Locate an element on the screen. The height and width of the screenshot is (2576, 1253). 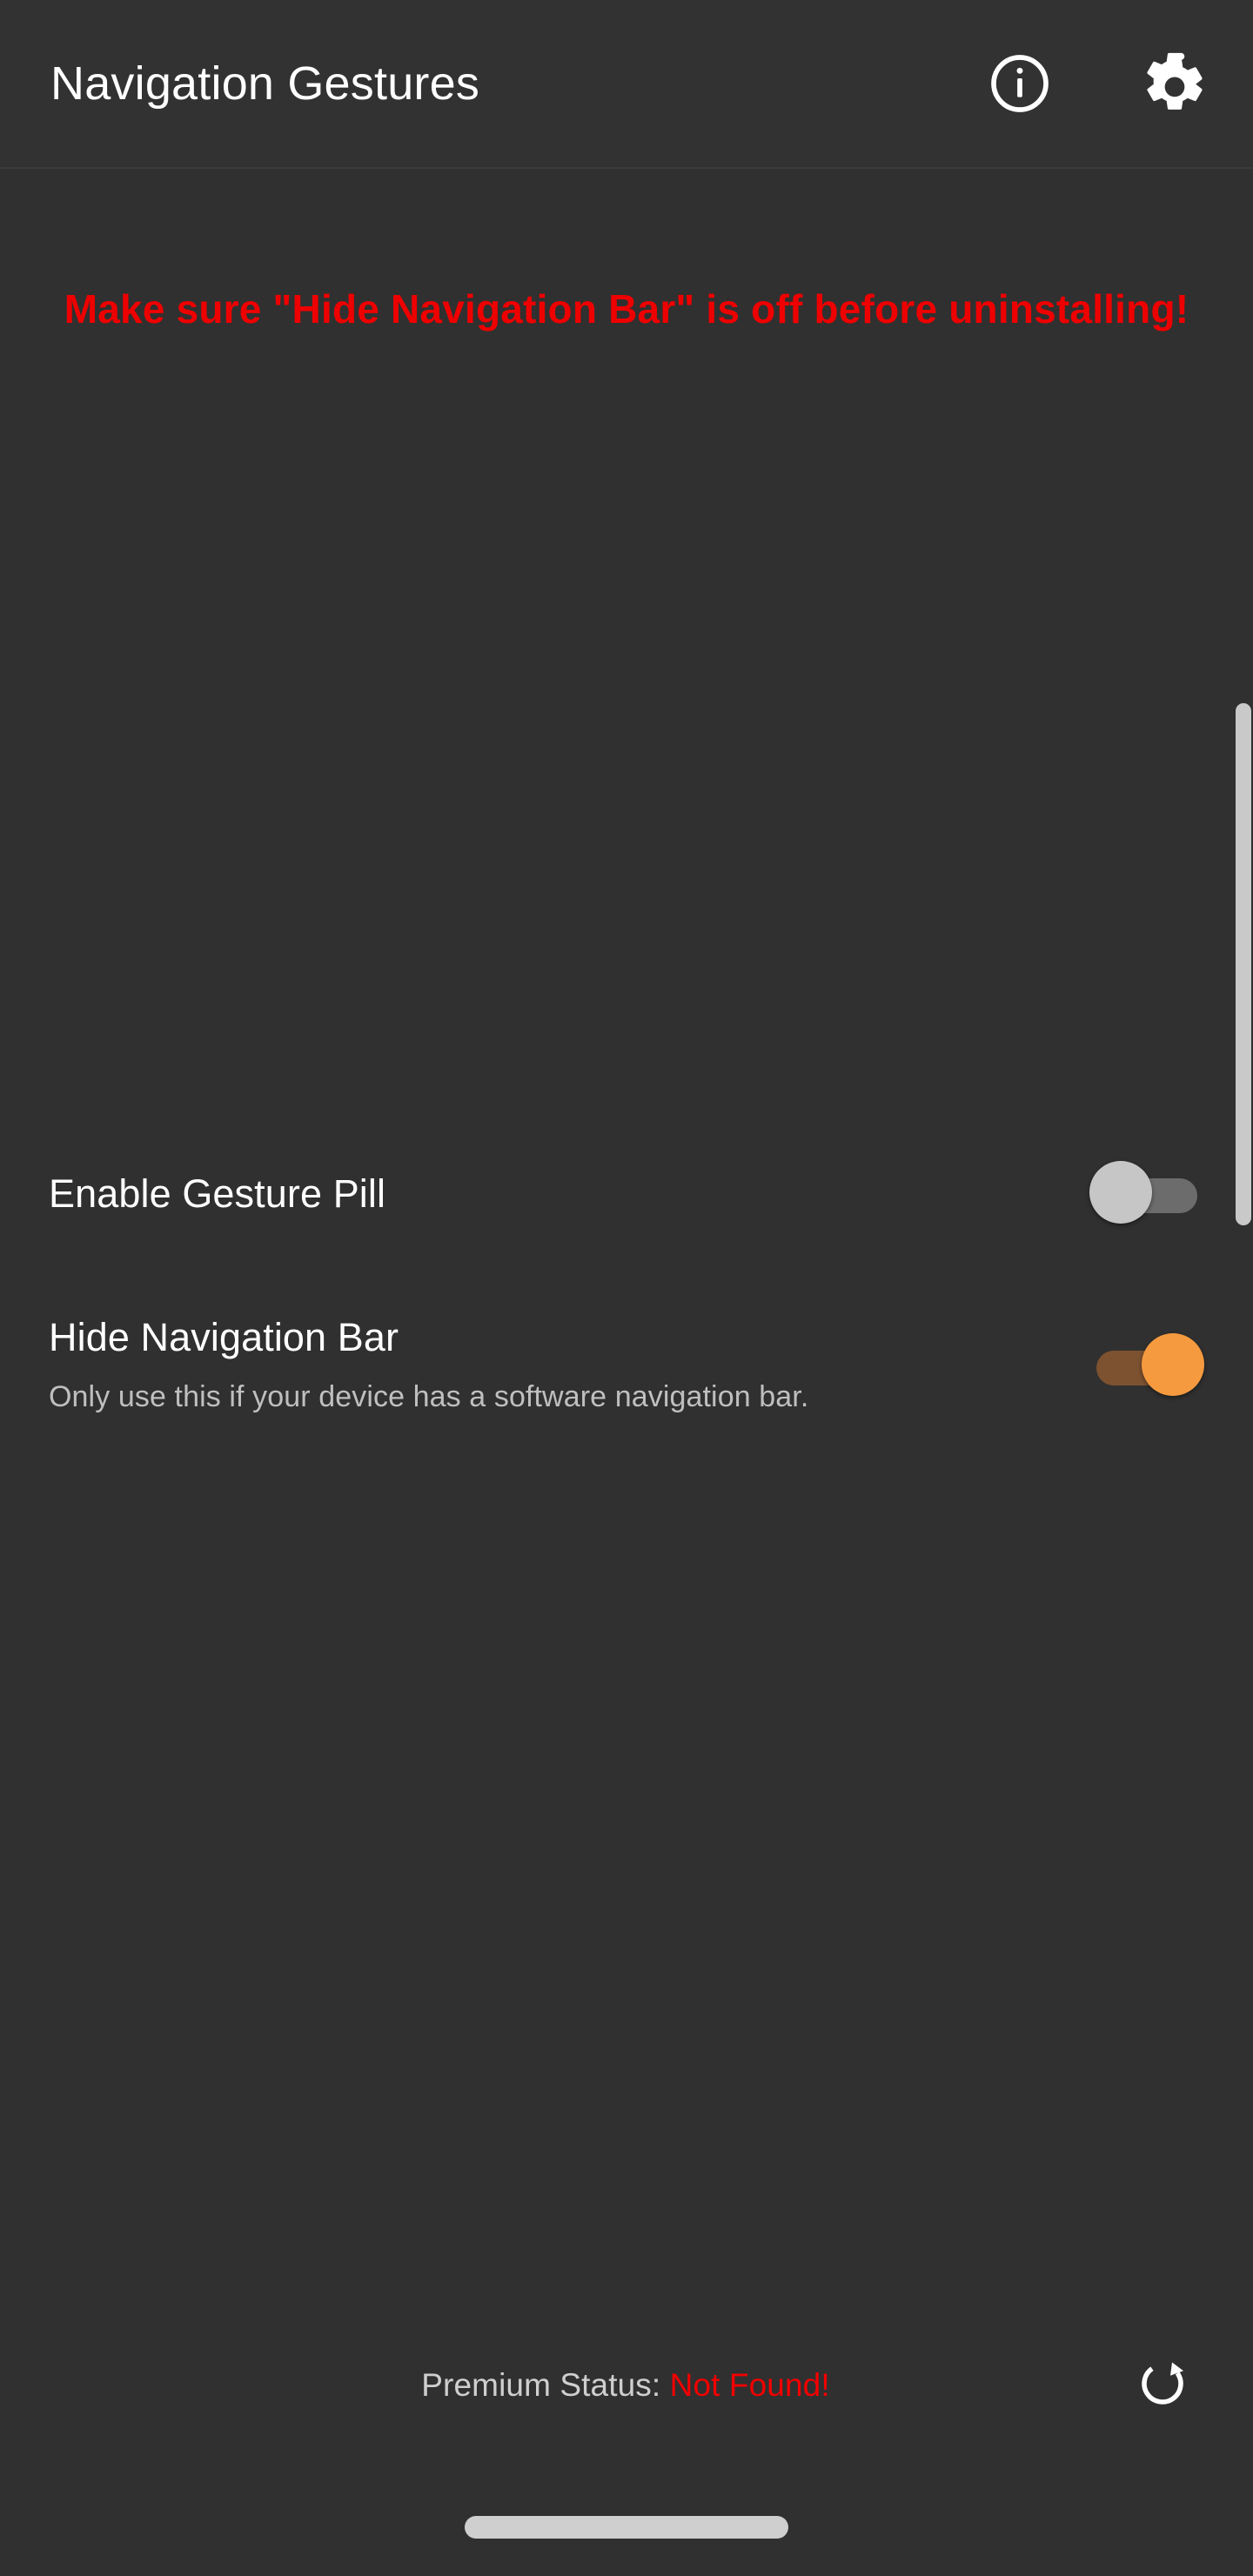
app-bar-actions is located at coordinates (1097, 83).